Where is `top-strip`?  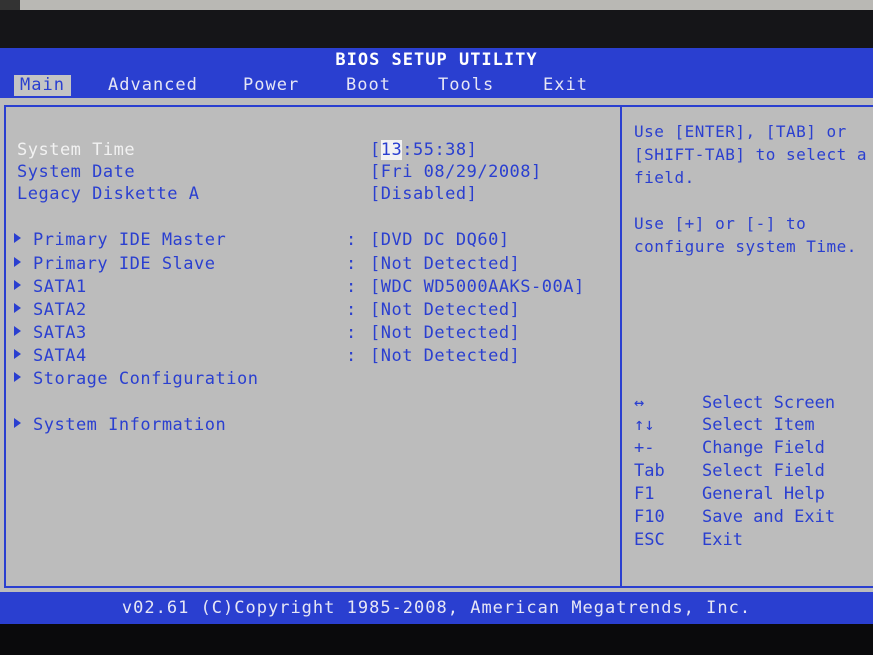
top-strip is located at coordinates (436, 5).